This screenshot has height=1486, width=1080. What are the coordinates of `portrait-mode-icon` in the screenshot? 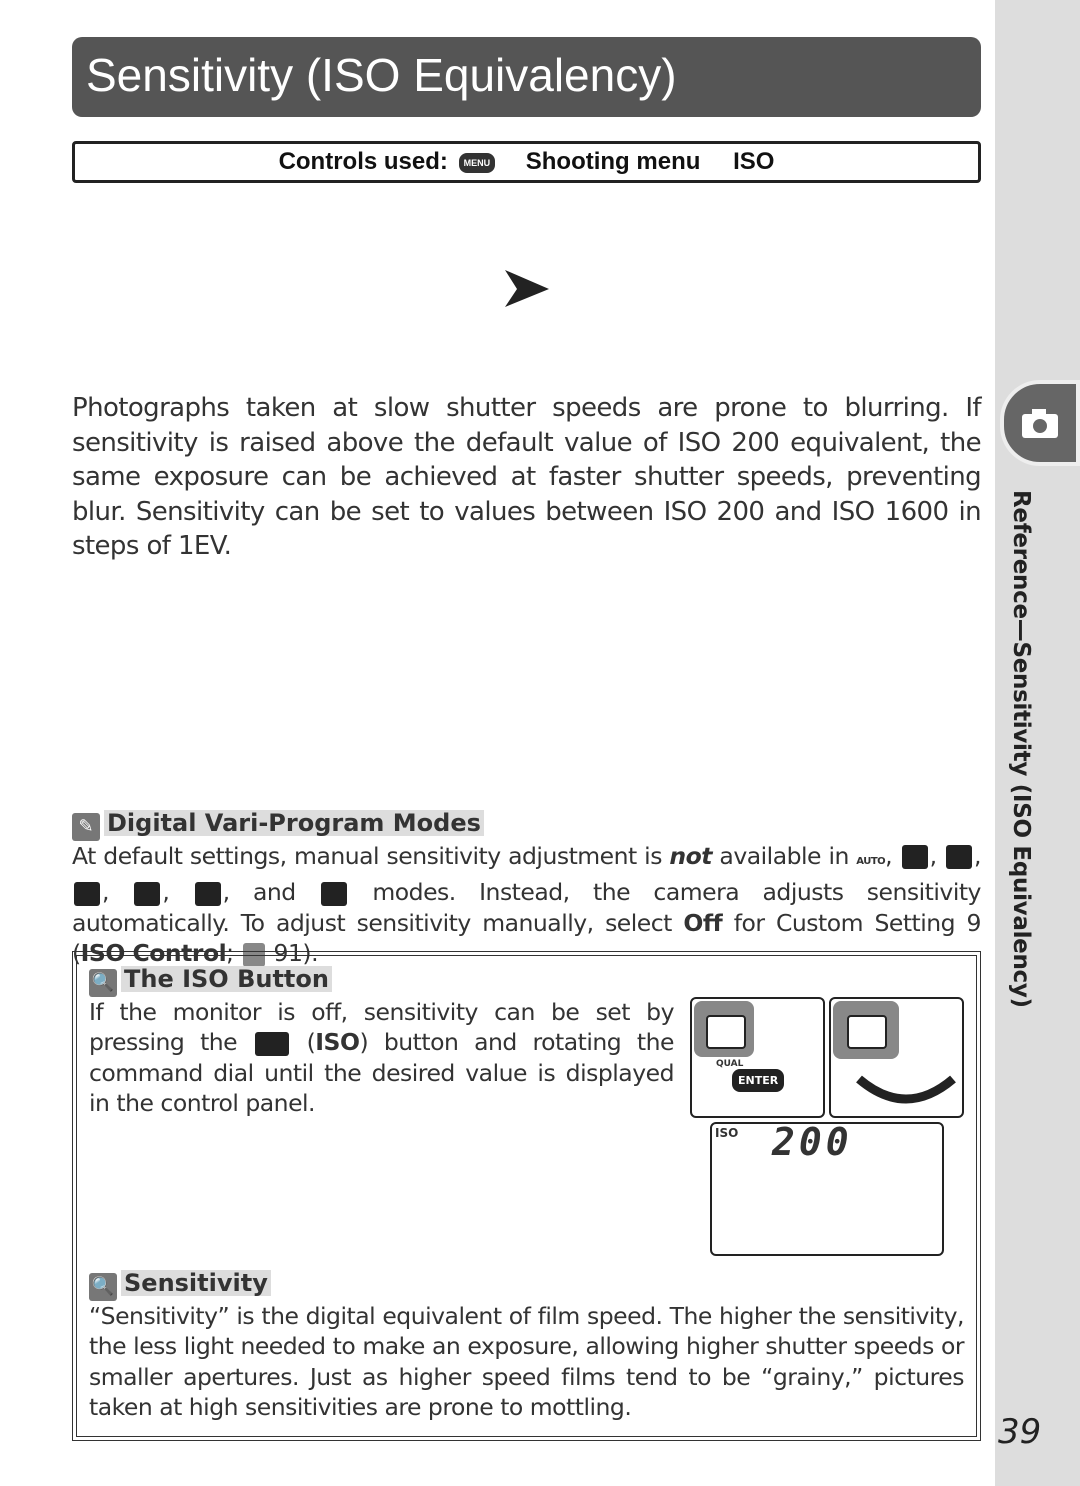 It's located at (914, 857).